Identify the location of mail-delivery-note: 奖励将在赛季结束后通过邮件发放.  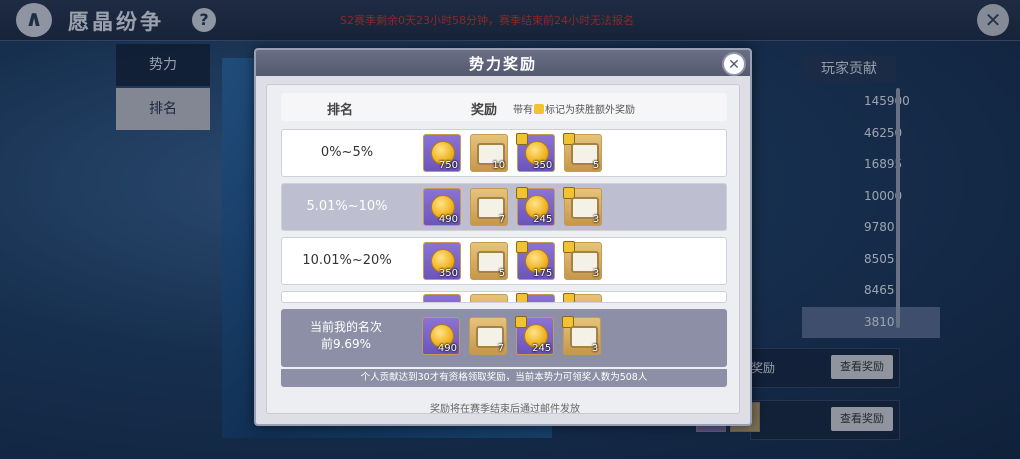
(505, 409).